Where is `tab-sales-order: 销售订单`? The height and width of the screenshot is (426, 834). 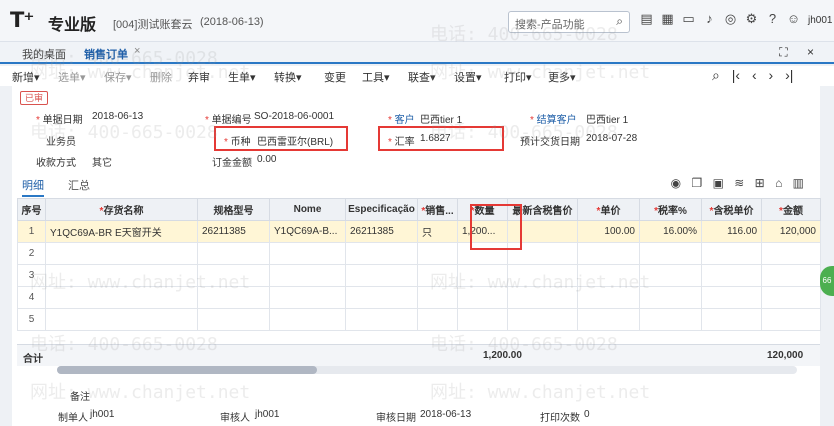 tab-sales-order: 销售订单 is located at coordinates (106, 54).